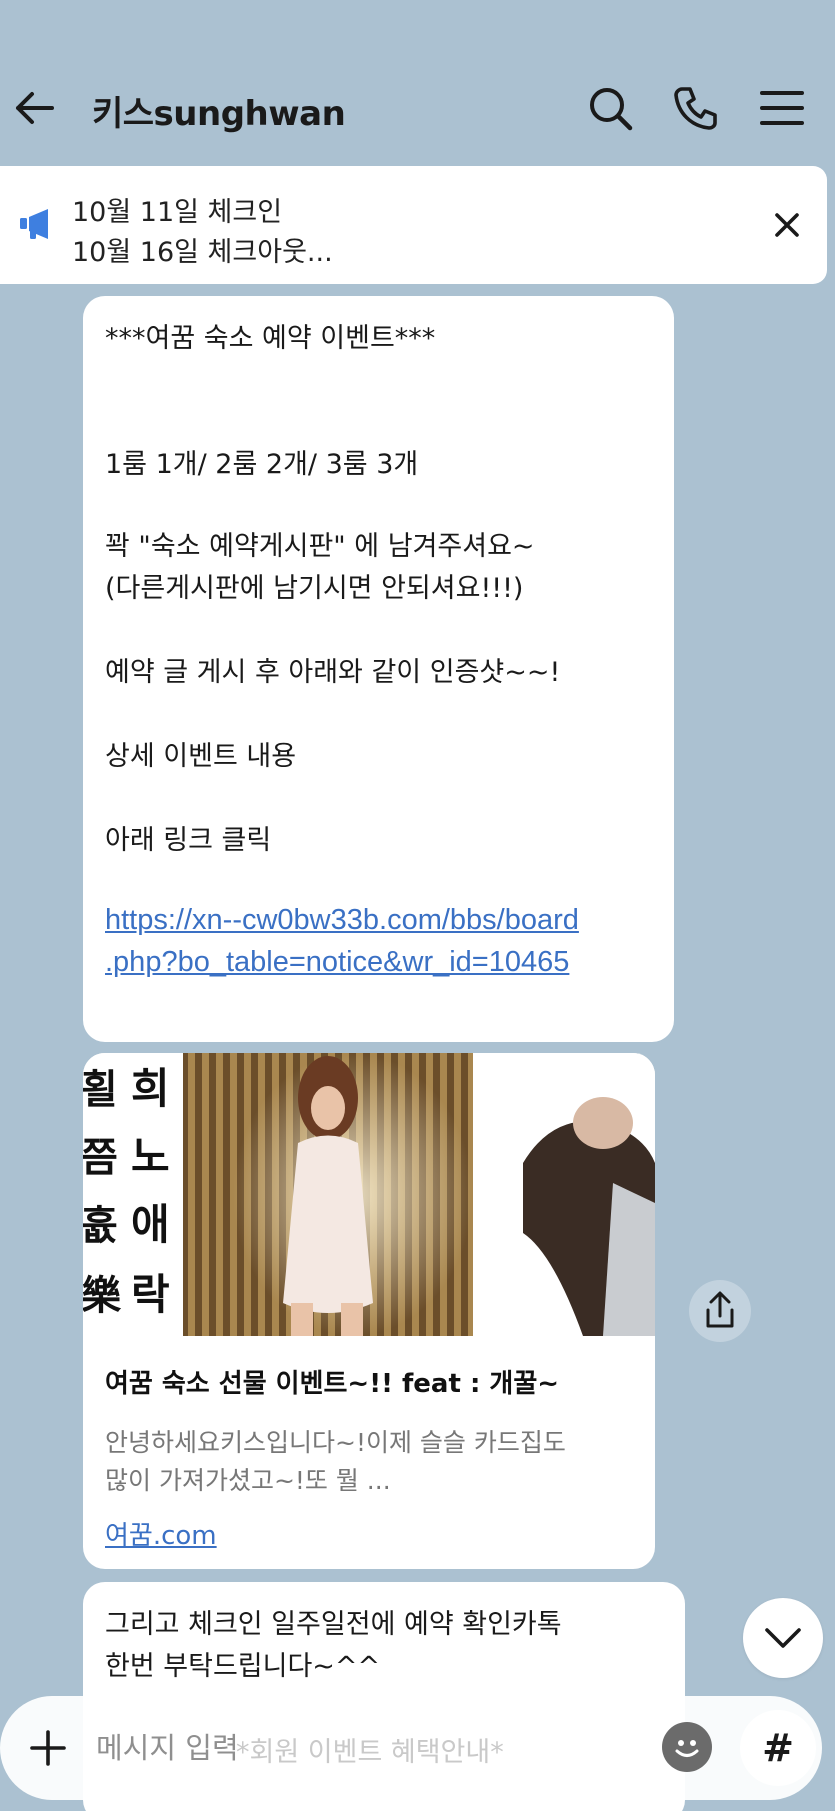 The height and width of the screenshot is (1811, 835). What do you see at coordinates (314, 588) in the screenshot?
I see `message-text: (다른게시판에 남기시면 안되셔요!!!)` at bounding box center [314, 588].